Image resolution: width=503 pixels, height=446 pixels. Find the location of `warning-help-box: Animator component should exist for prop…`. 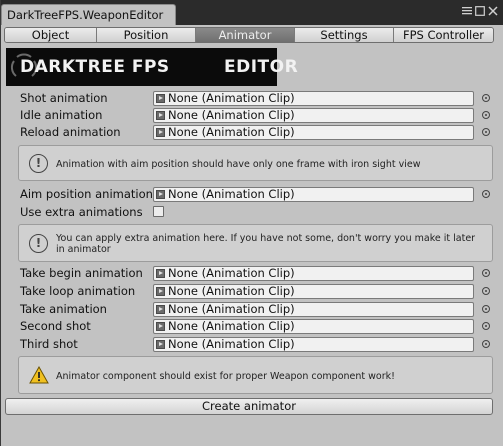

warning-help-box: Animator component should exist for prop… is located at coordinates (255, 375).